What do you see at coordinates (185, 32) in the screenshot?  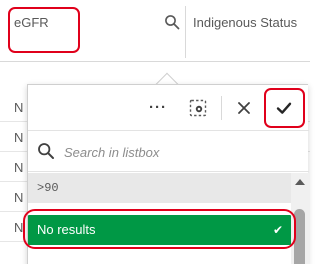 I see `column-divider` at bounding box center [185, 32].